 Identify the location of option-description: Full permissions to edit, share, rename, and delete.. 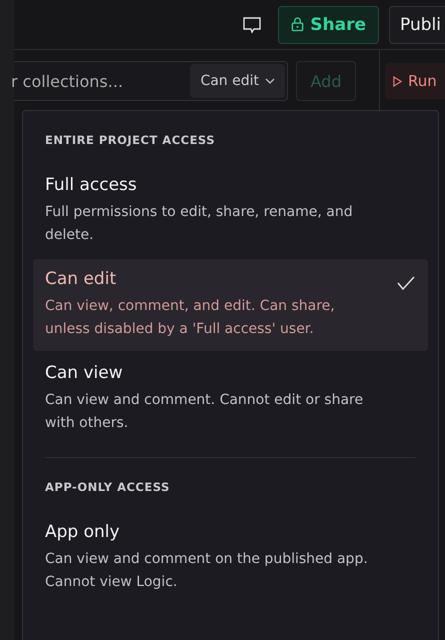
(199, 224).